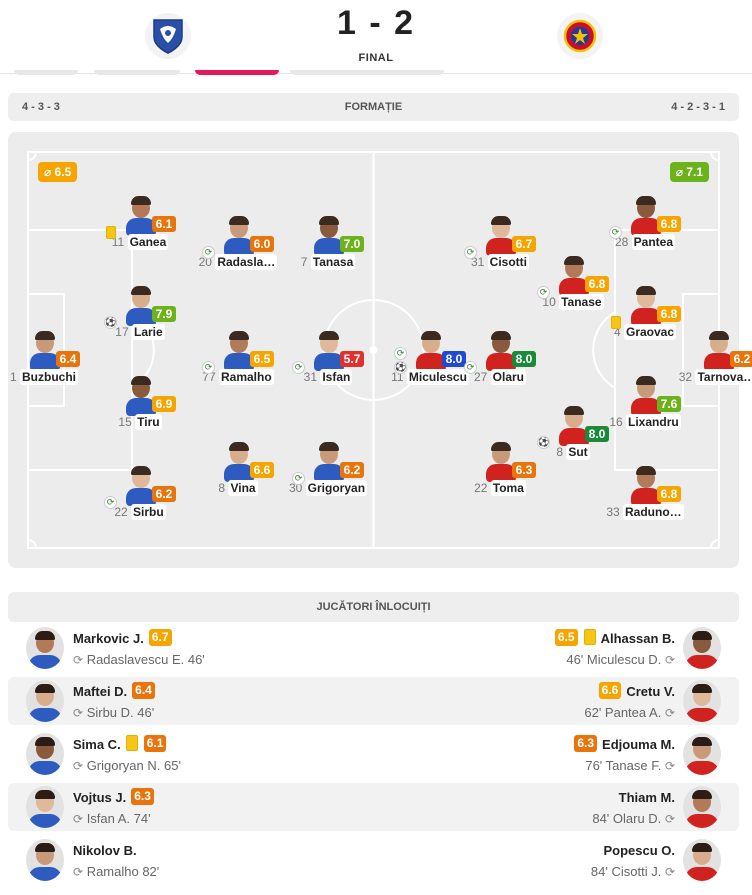 The width and height of the screenshot is (752, 895). Describe the element at coordinates (140, 316) in the screenshot. I see `home-player-17: 7.9 17 Larie ⚽` at that location.